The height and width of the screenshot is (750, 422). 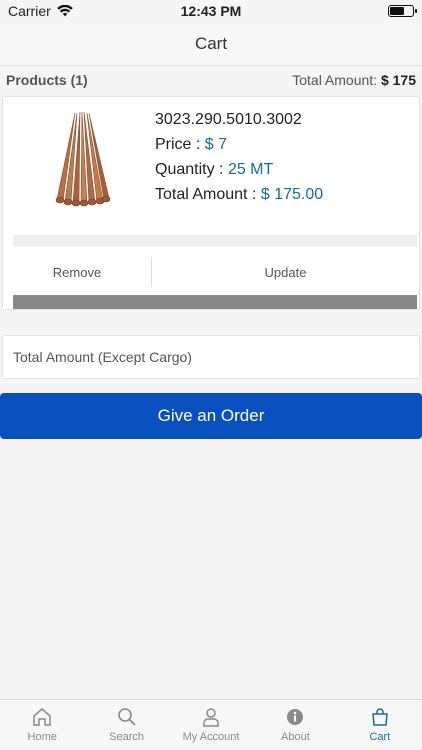 I want to click on product-total-value: $ 175.00, so click(x=292, y=194).